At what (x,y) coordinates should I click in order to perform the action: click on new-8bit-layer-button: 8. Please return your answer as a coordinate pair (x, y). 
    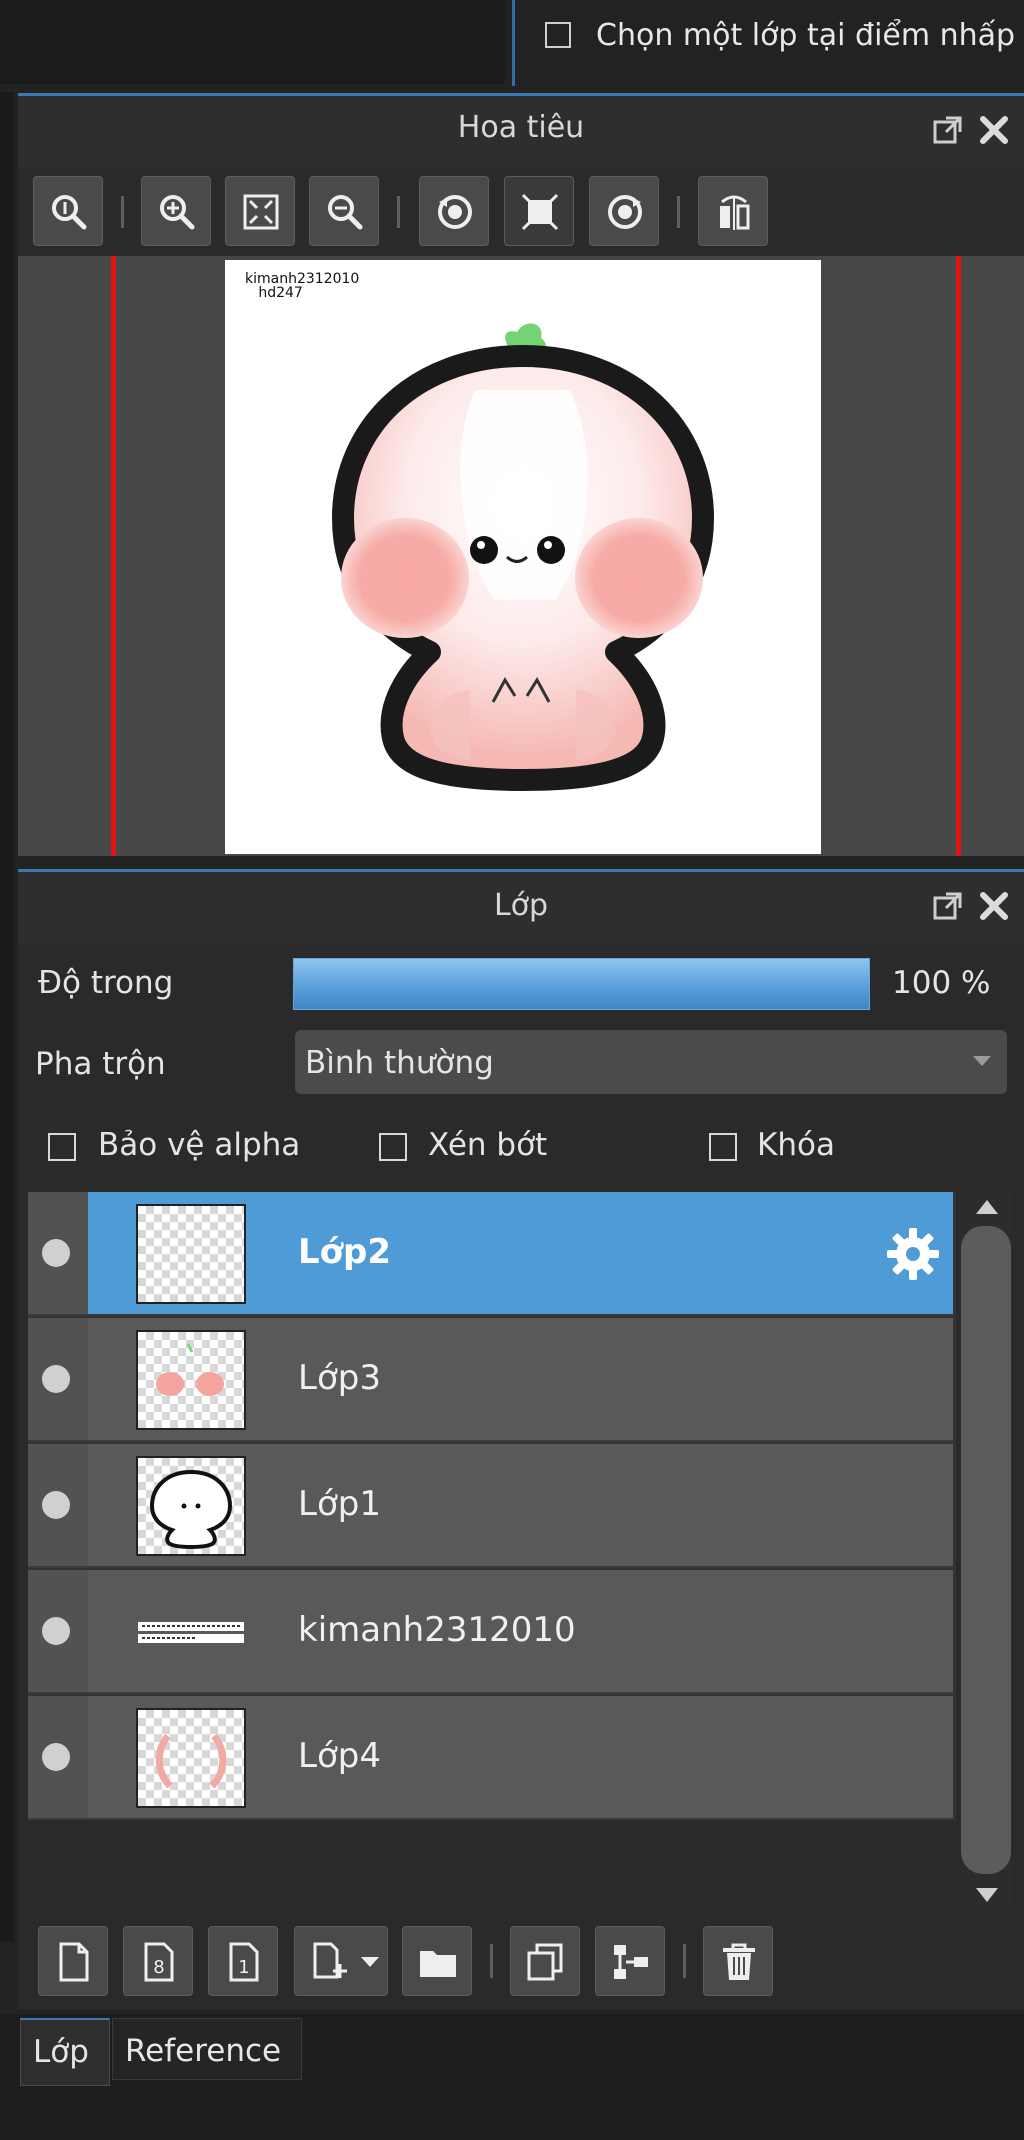
    Looking at the image, I should click on (158, 1961).